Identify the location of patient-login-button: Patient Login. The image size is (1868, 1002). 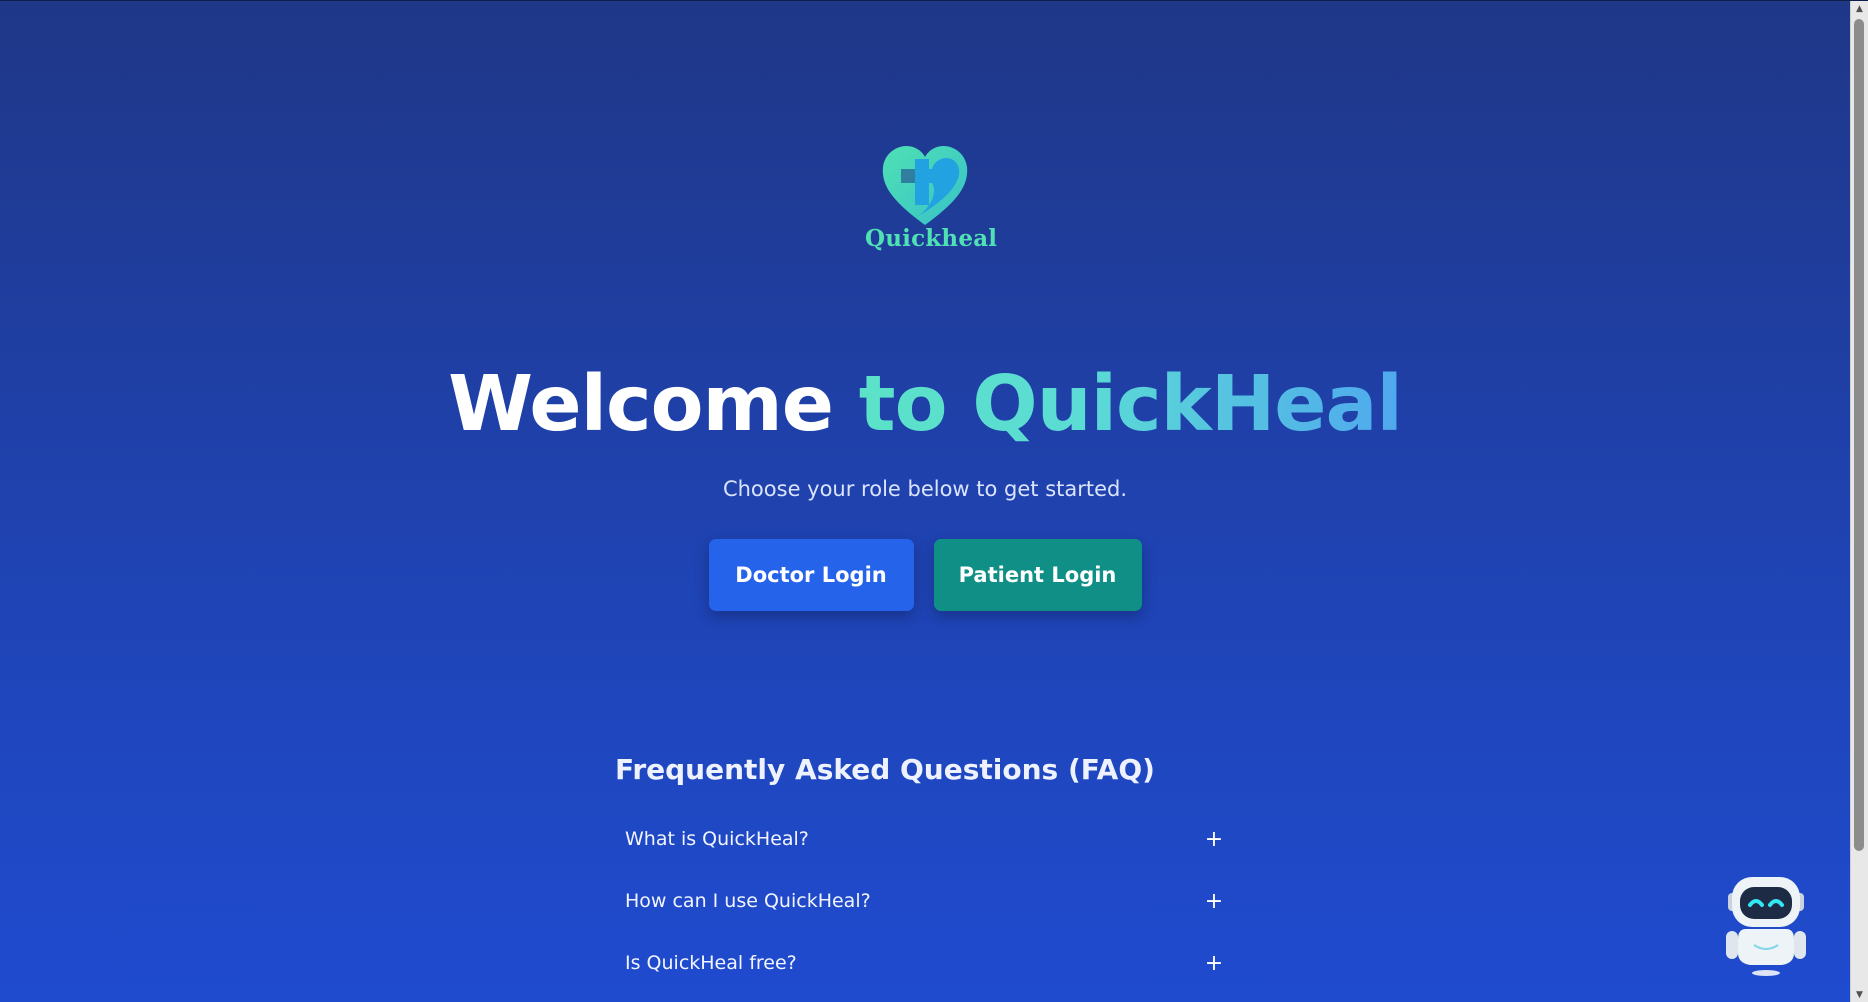
(1037, 575).